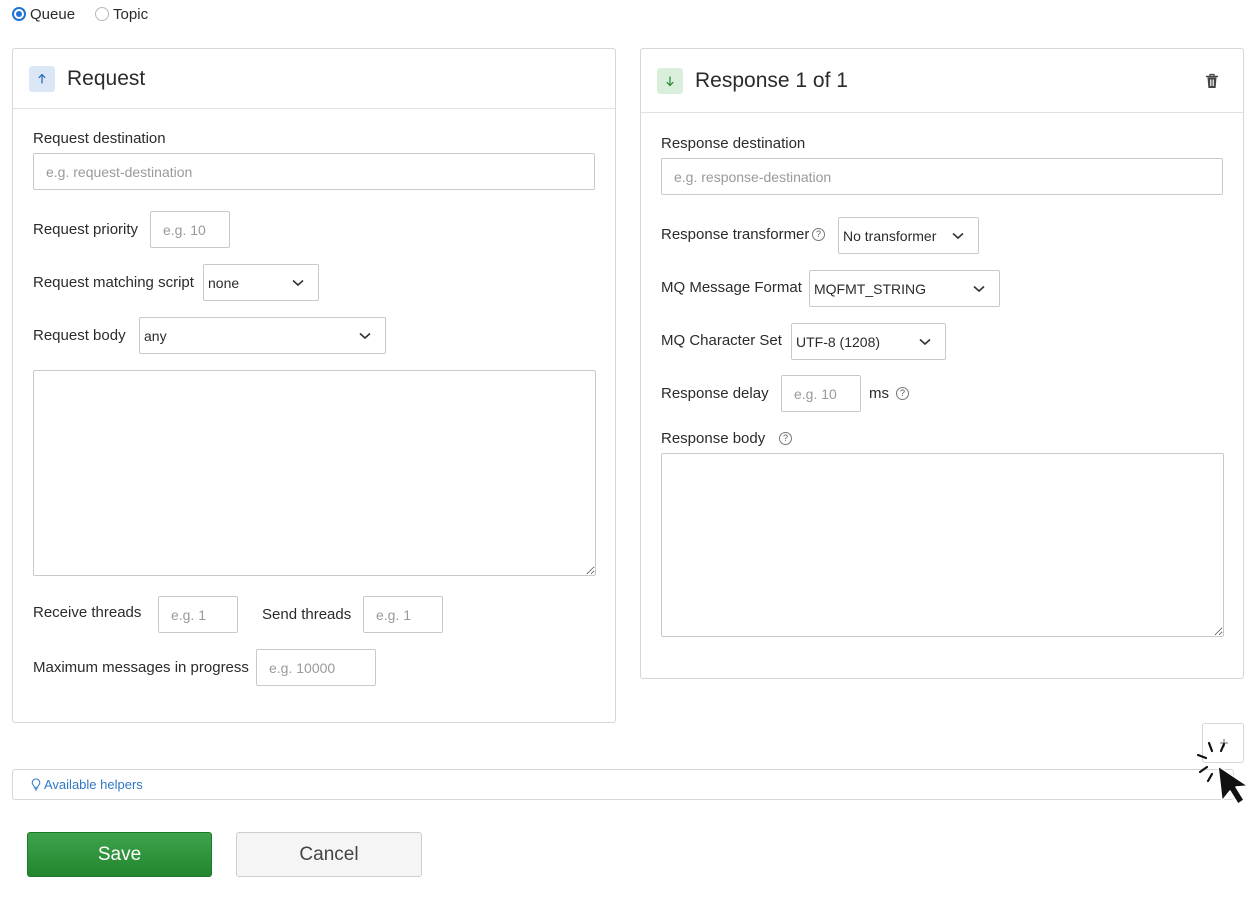 Image resolution: width=1256 pixels, height=898 pixels. I want to click on response-panel-header: Response 1 of 1, so click(942, 81).